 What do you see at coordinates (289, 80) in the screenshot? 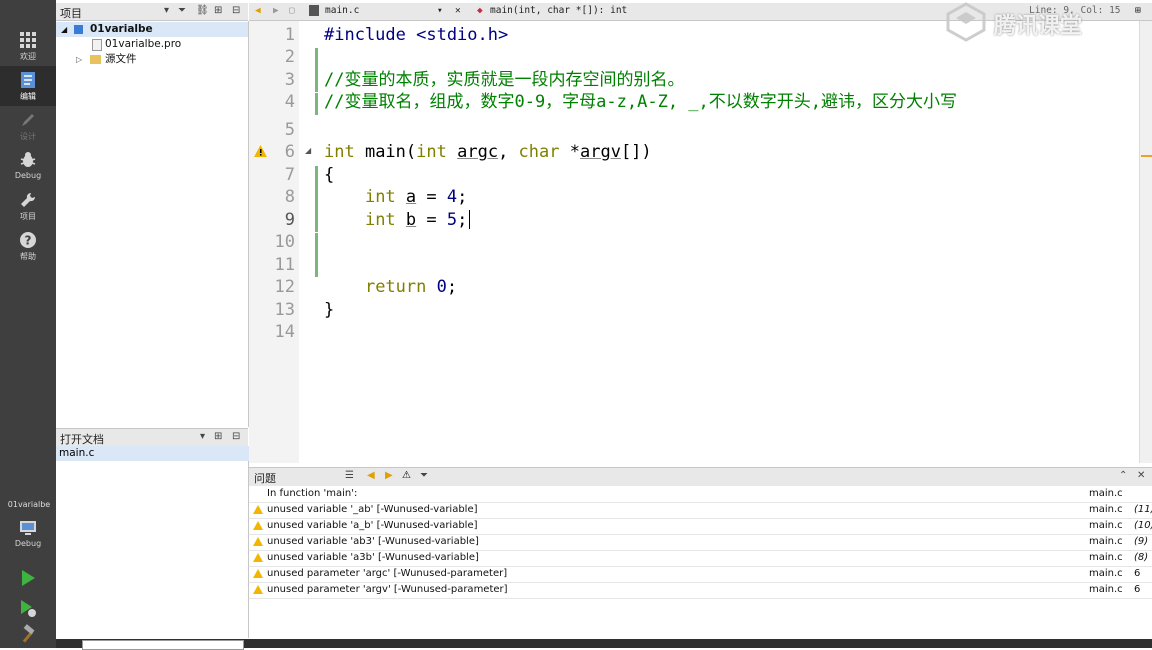
I see `line-number: 3` at bounding box center [289, 80].